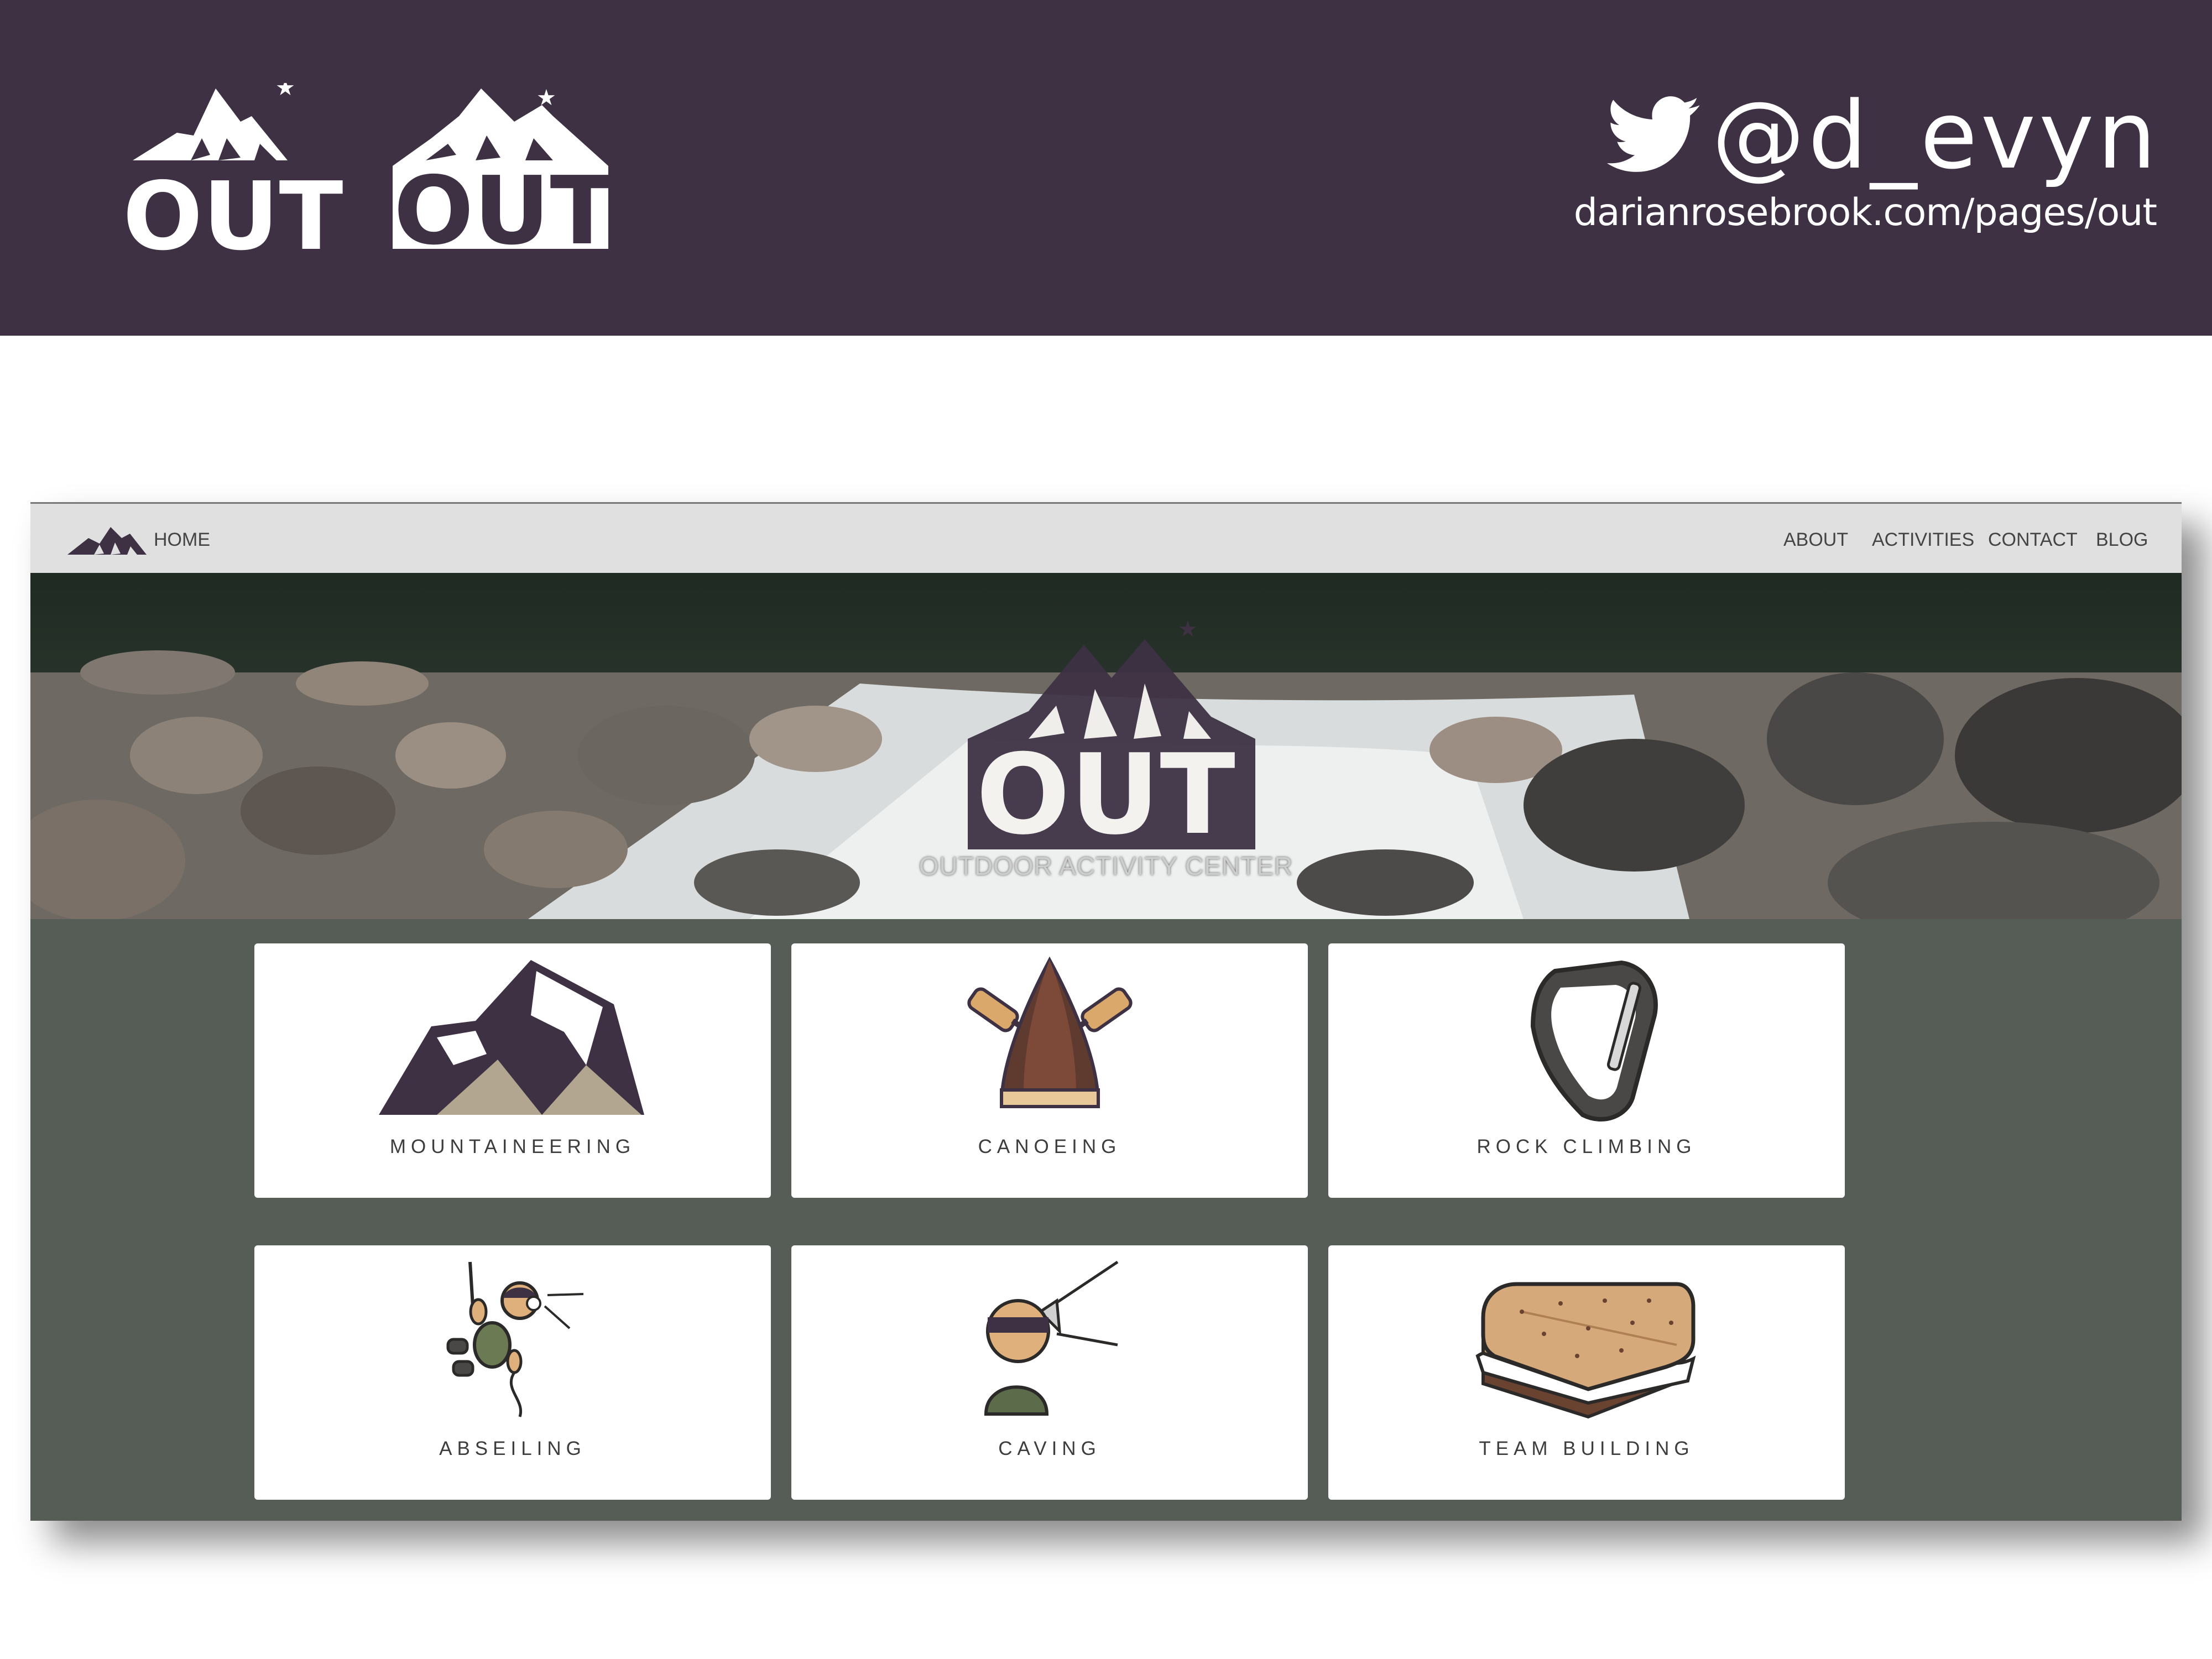  Describe the element at coordinates (1586, 1351) in the screenshot. I see `smore-icon` at that location.